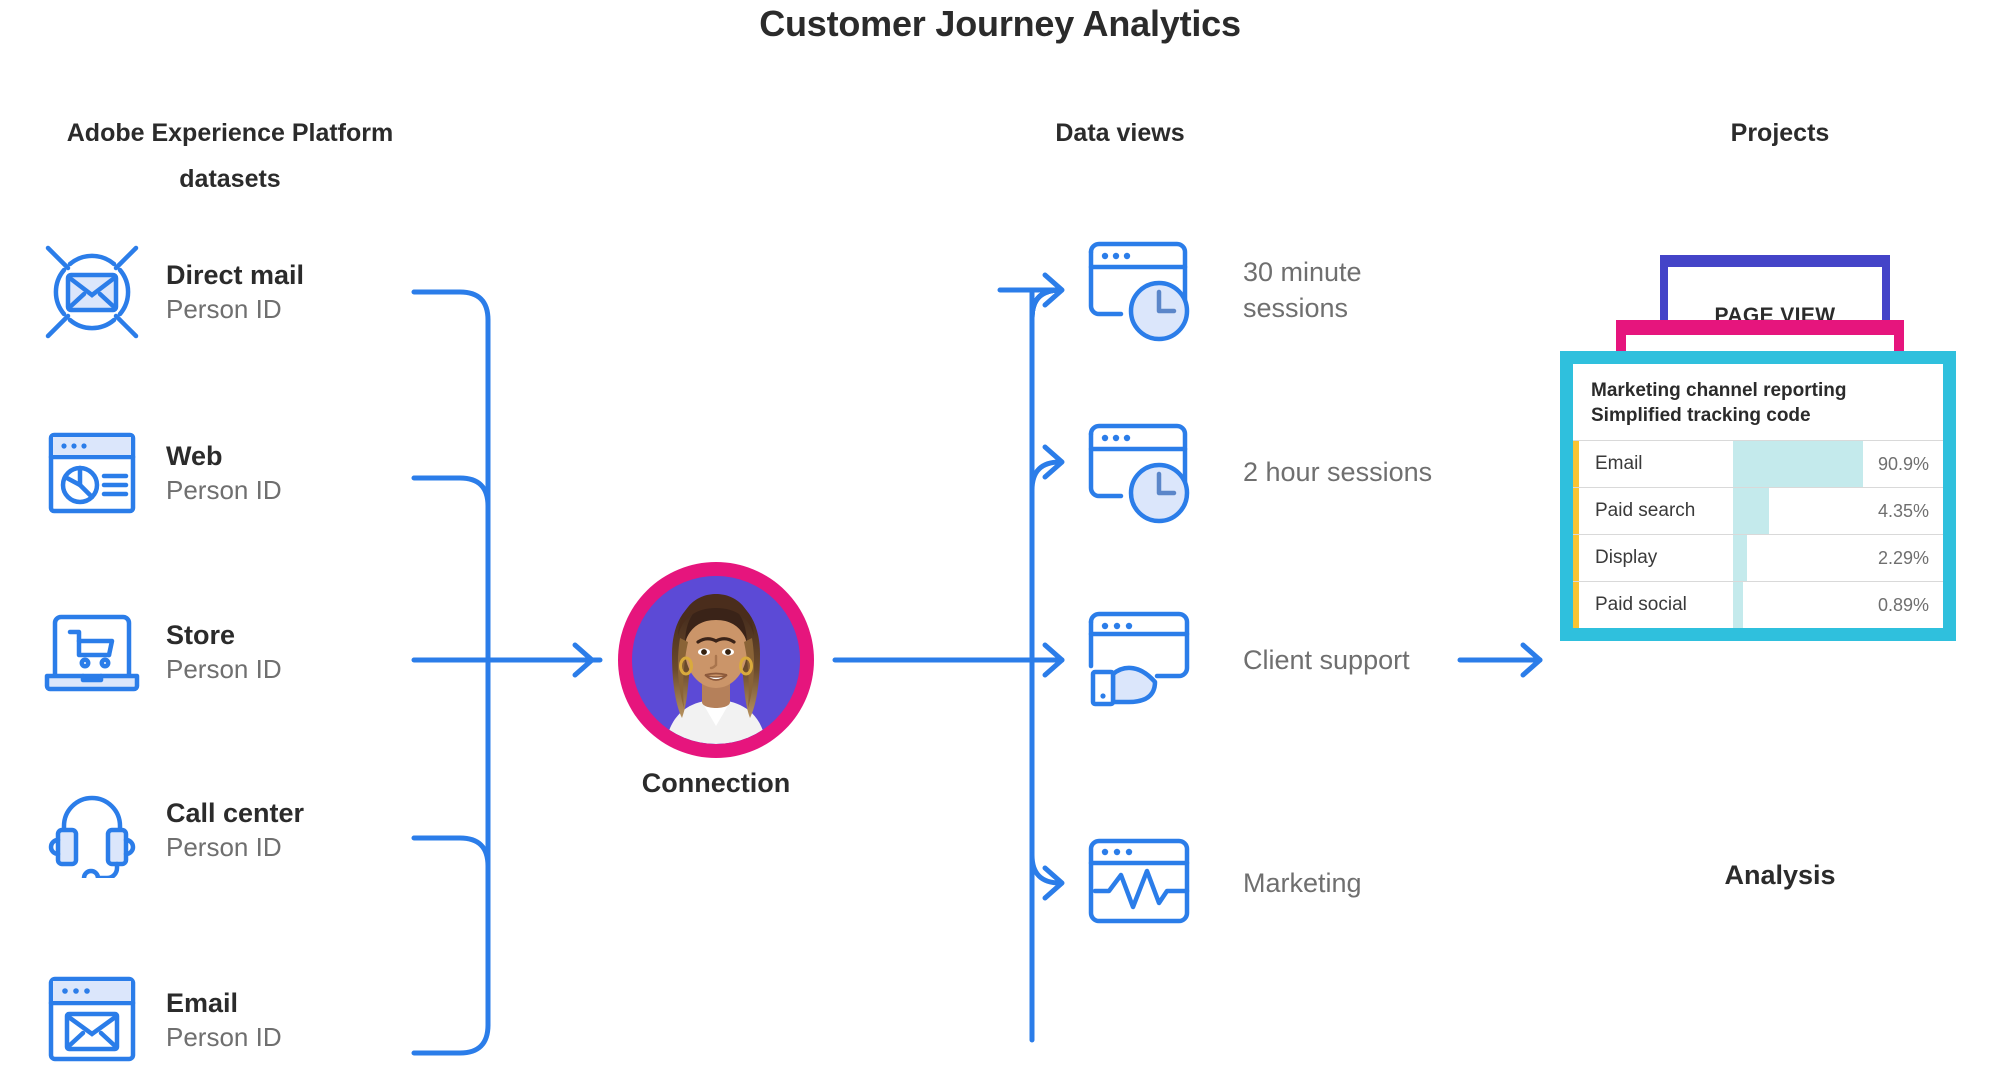 This screenshot has width=2000, height=1088. I want to click on column-header-datasets: Adobe Experience Platform datasets, so click(230, 156).